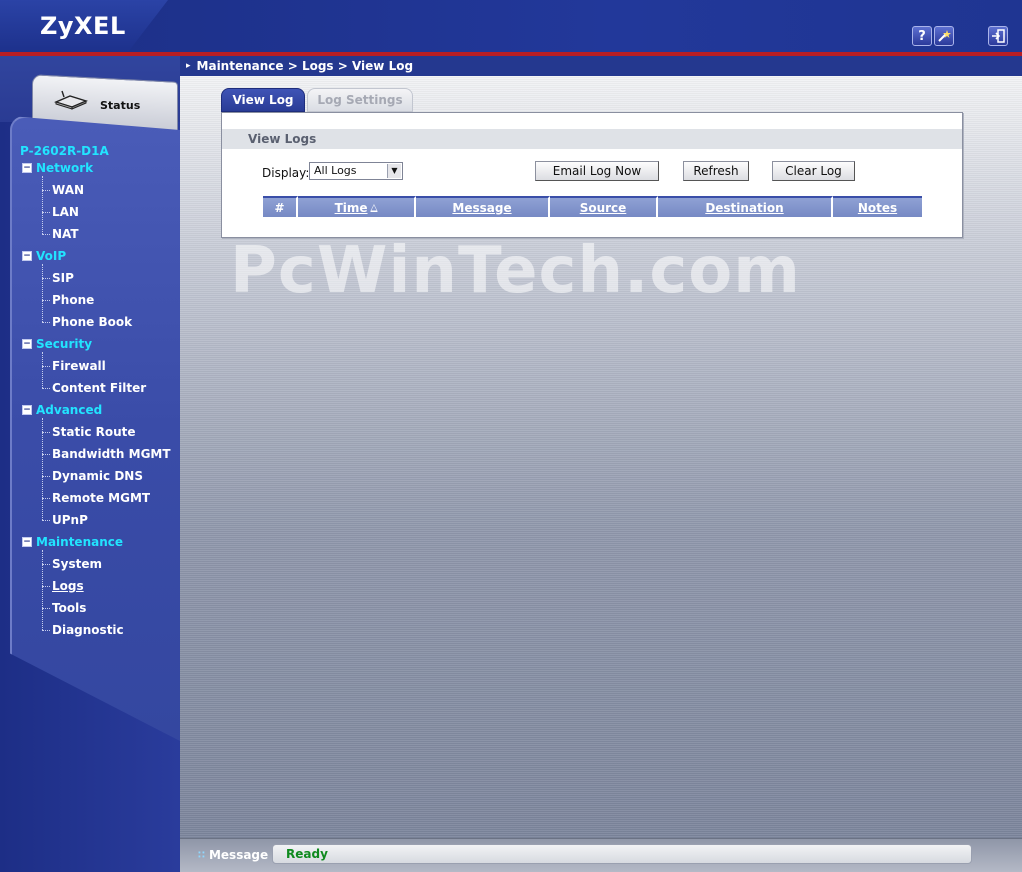 Image resolution: width=1022 pixels, height=872 pixels. Describe the element at coordinates (64, 151) in the screenshot. I see `device-name: P-2602R-D1A` at that location.